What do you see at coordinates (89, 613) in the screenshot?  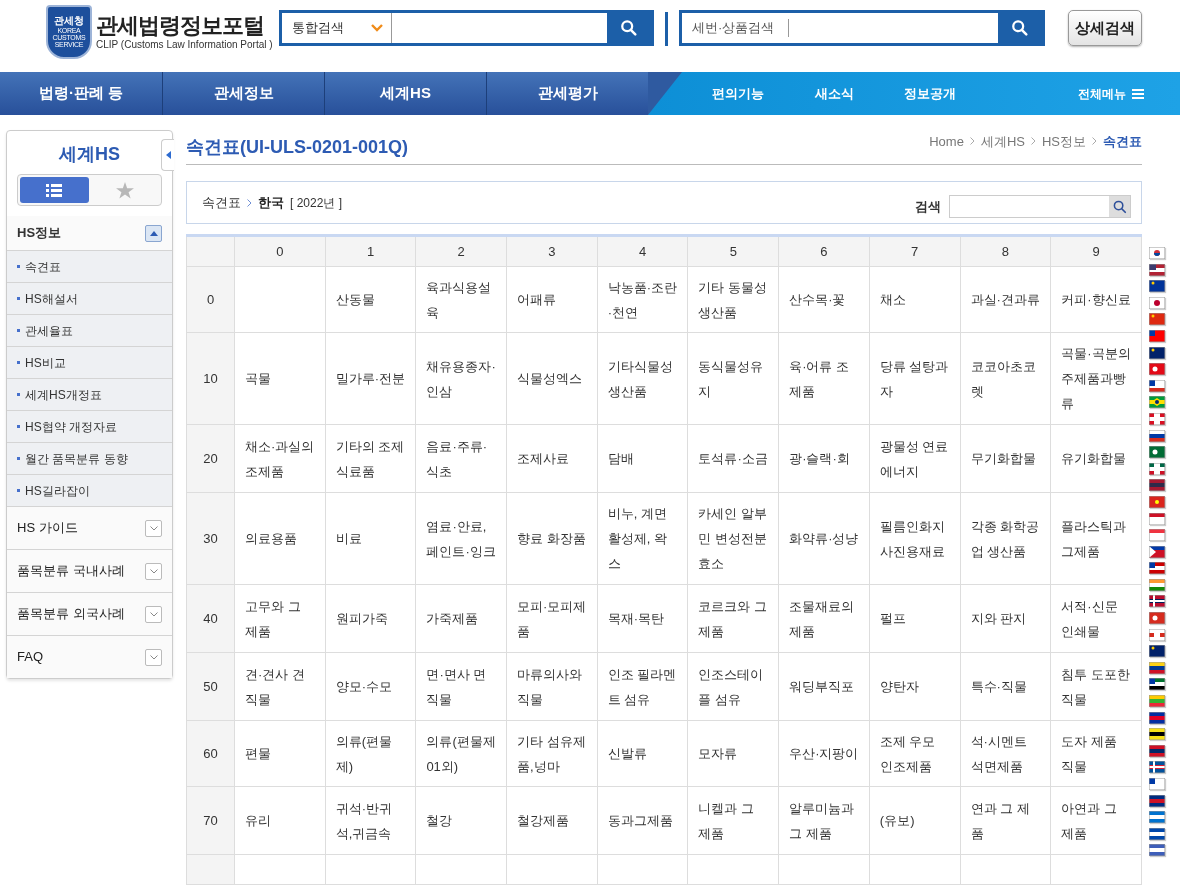 I see `sidebar-section-header: 품목분류 외국사례` at bounding box center [89, 613].